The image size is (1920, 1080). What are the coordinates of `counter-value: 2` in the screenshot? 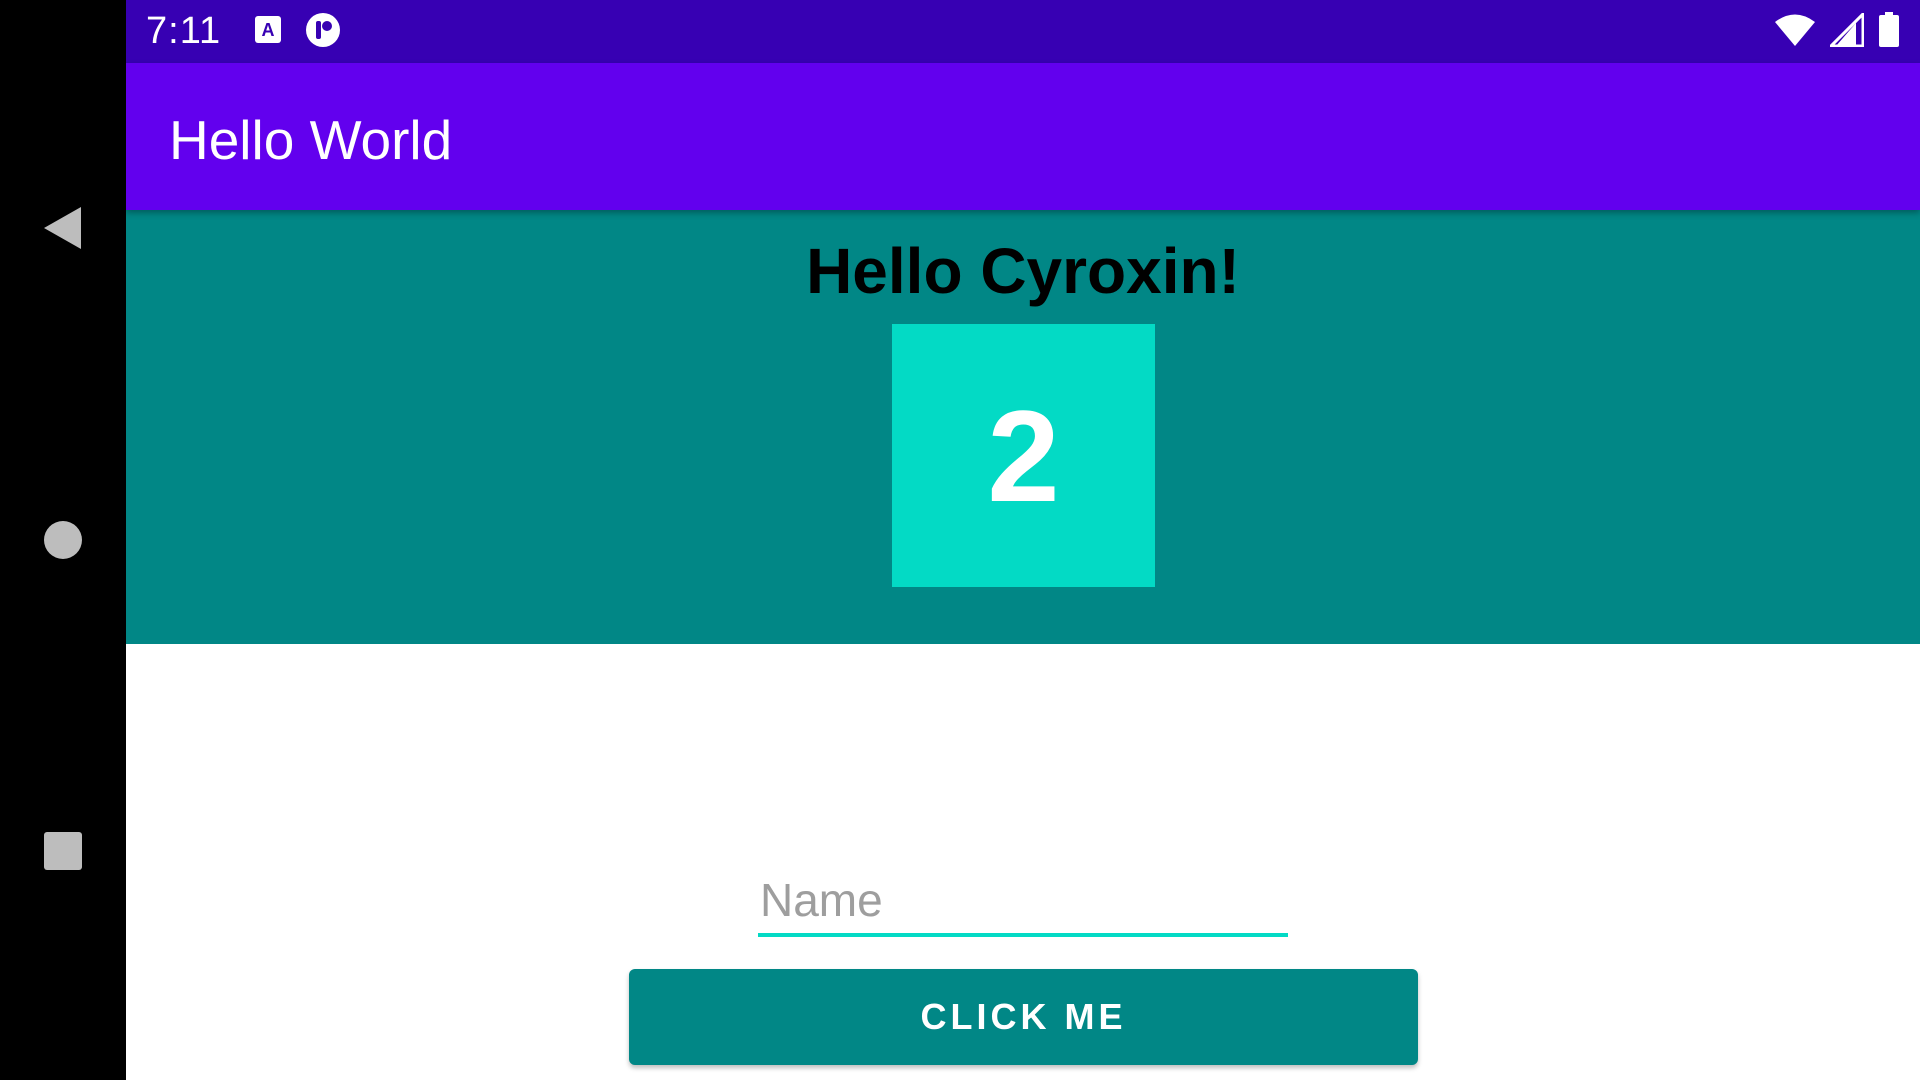 It's located at (1023, 455).